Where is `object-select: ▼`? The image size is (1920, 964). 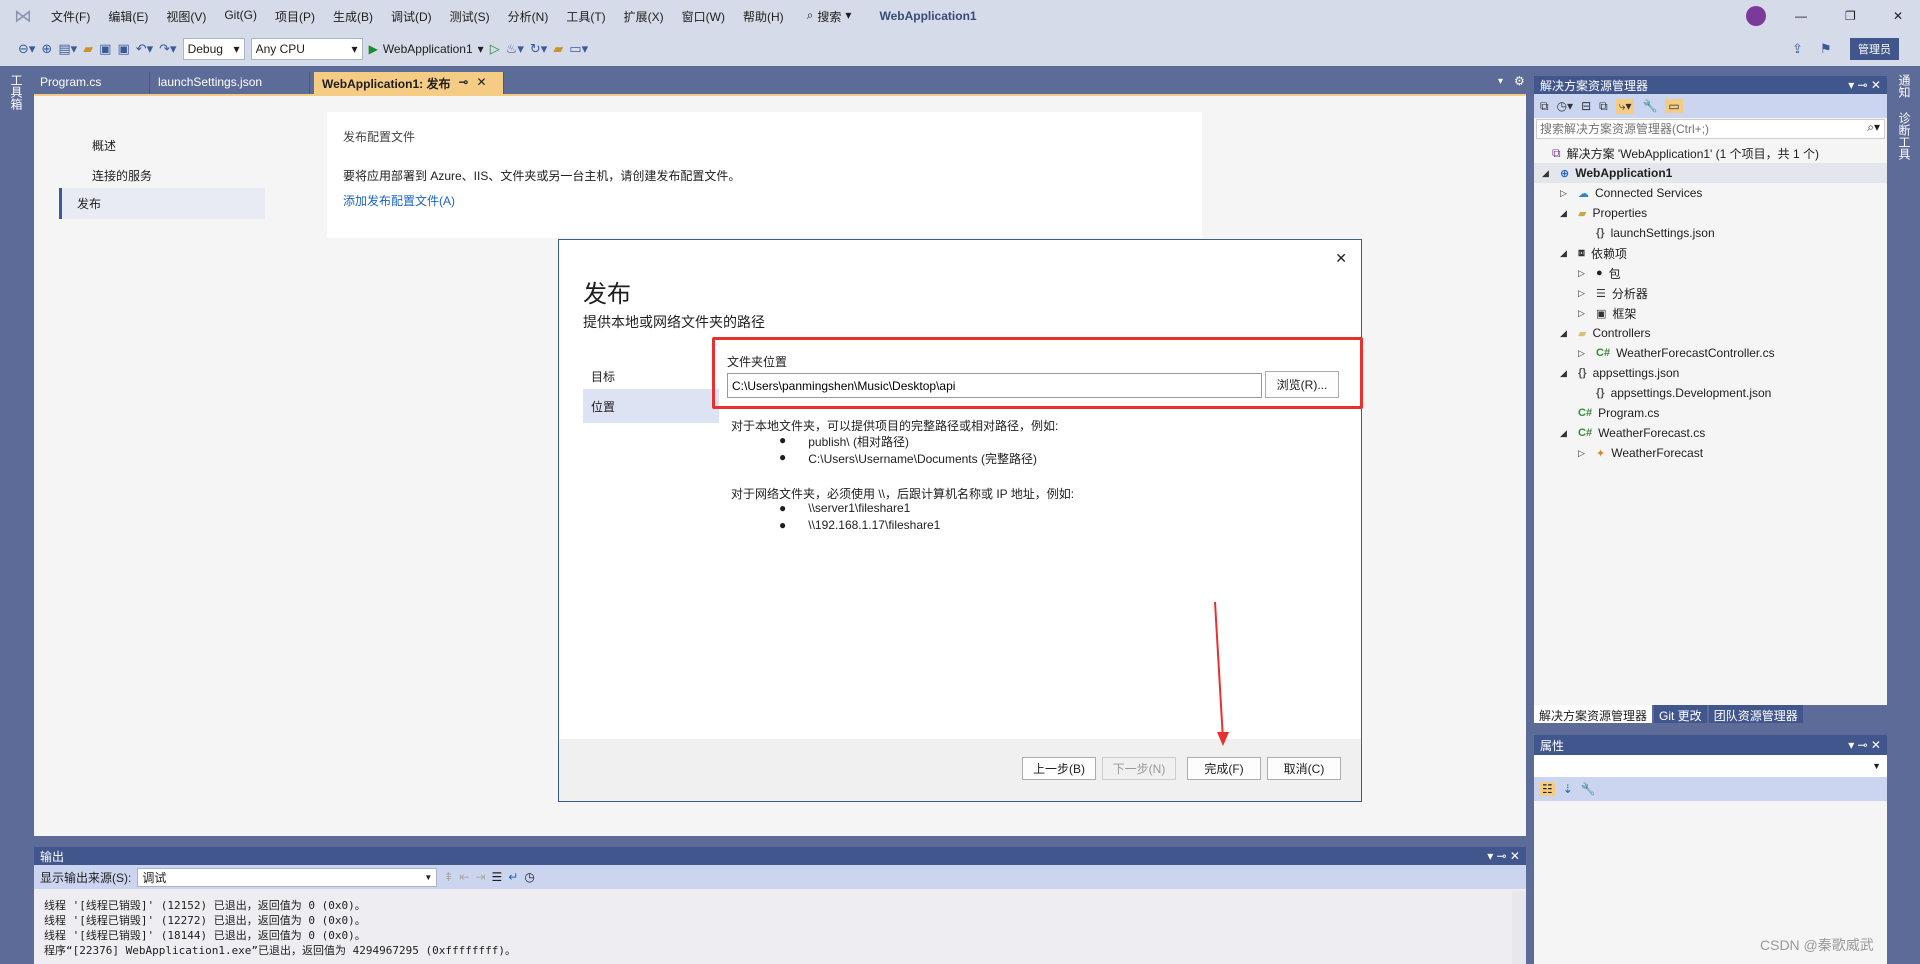
object-select: ▼ is located at coordinates (1710, 766).